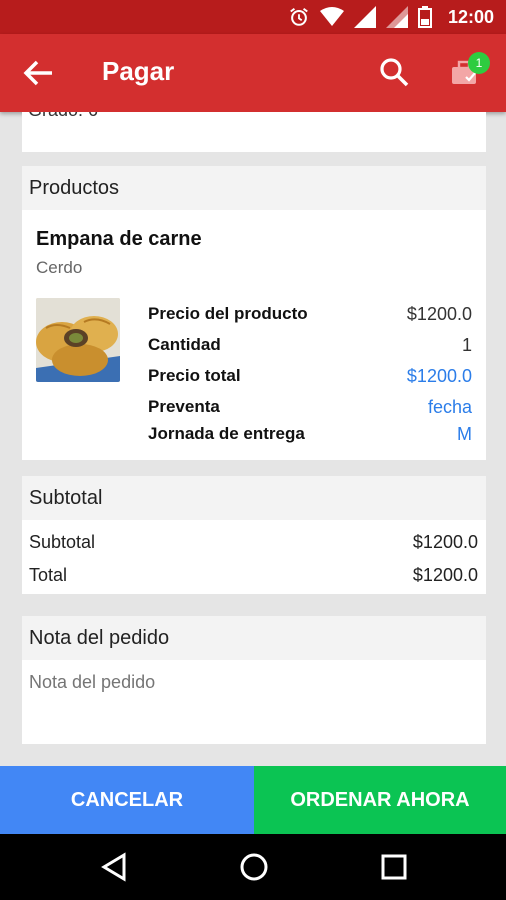  Describe the element at coordinates (445, 542) in the screenshot. I see `subtotal-value: $1200.0` at that location.